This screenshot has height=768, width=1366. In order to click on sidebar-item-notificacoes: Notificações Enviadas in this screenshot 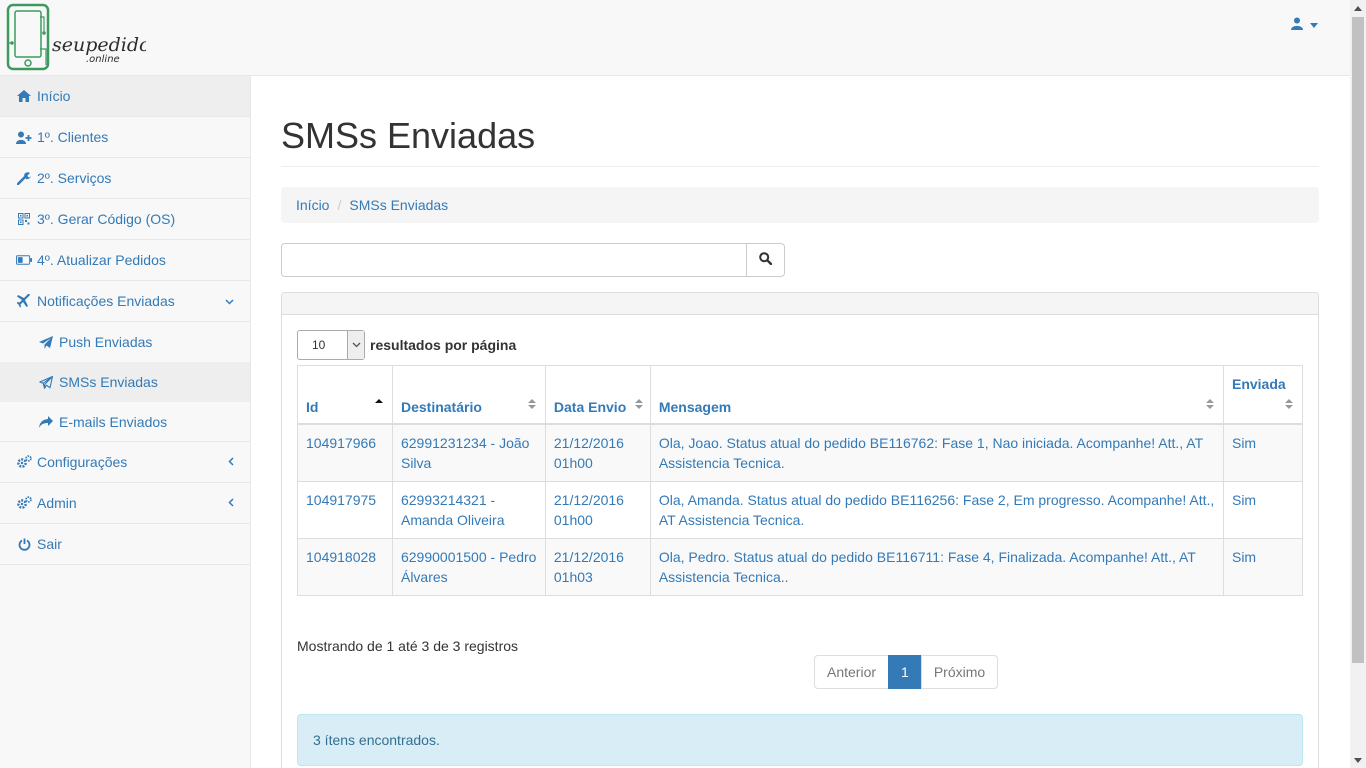, I will do `click(125, 301)`.